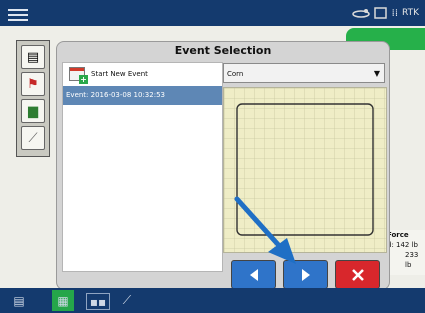 The image size is (425, 313). I want to click on next-button, so click(305, 274).